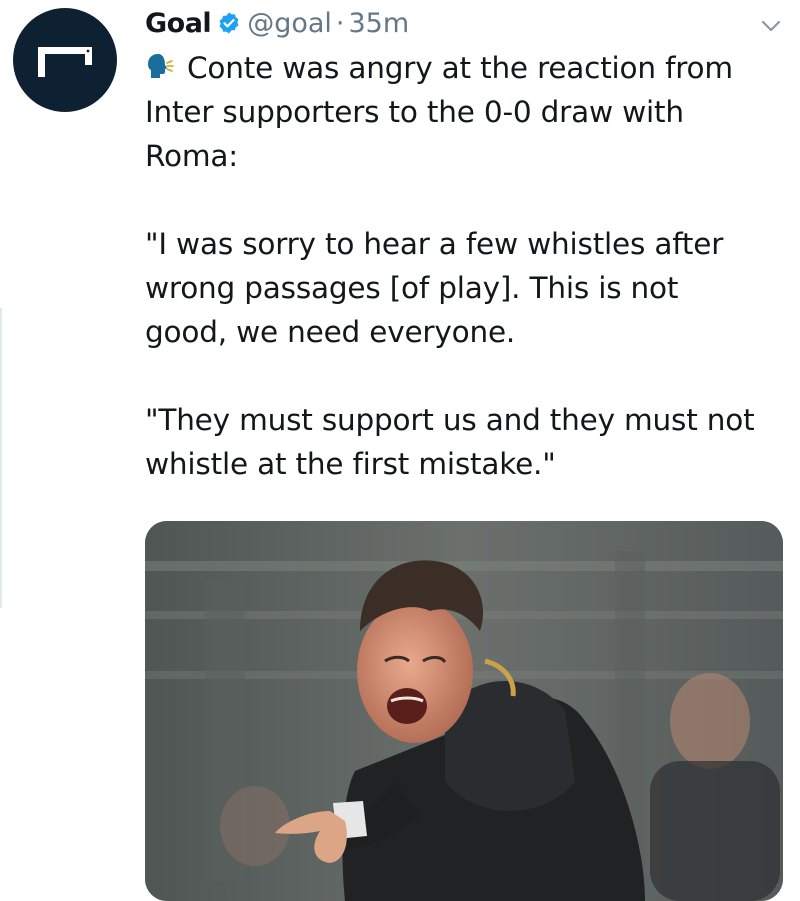  I want to click on tweet-text-line-9: "They must support us and they must not, so click(450, 420).